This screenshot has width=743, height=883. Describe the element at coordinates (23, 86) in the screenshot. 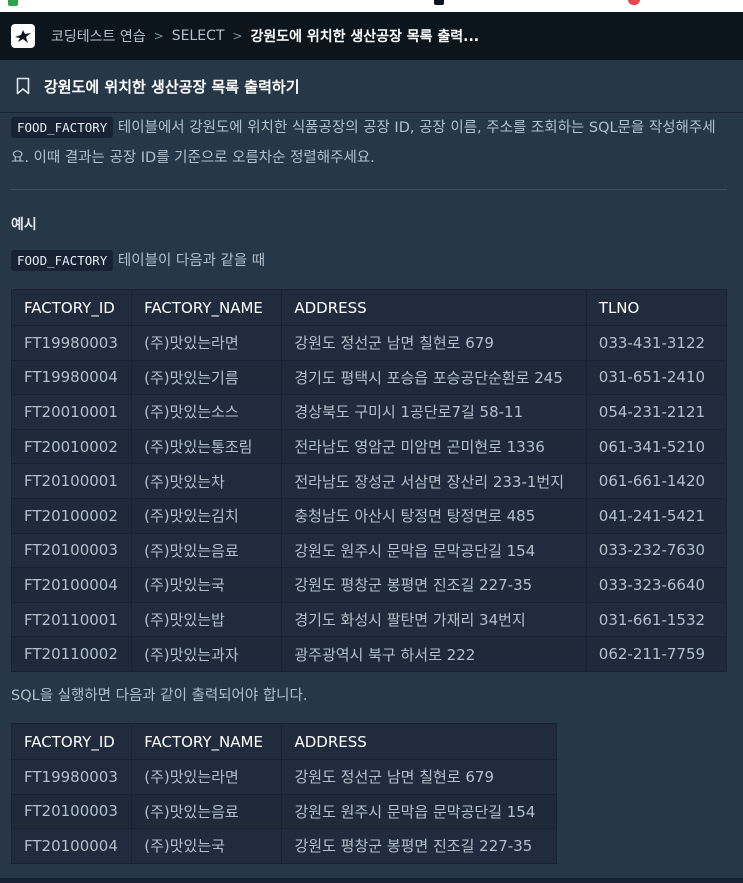

I see `bookmark-icon` at that location.